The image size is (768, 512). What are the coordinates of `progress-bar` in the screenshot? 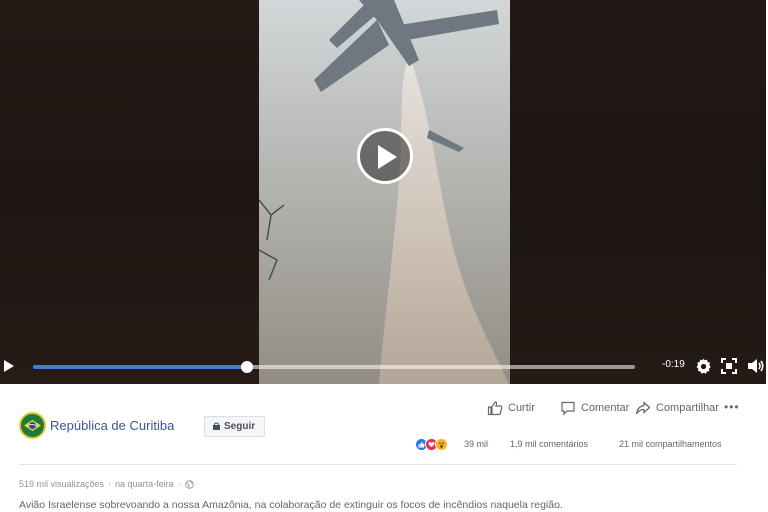 It's located at (334, 367).